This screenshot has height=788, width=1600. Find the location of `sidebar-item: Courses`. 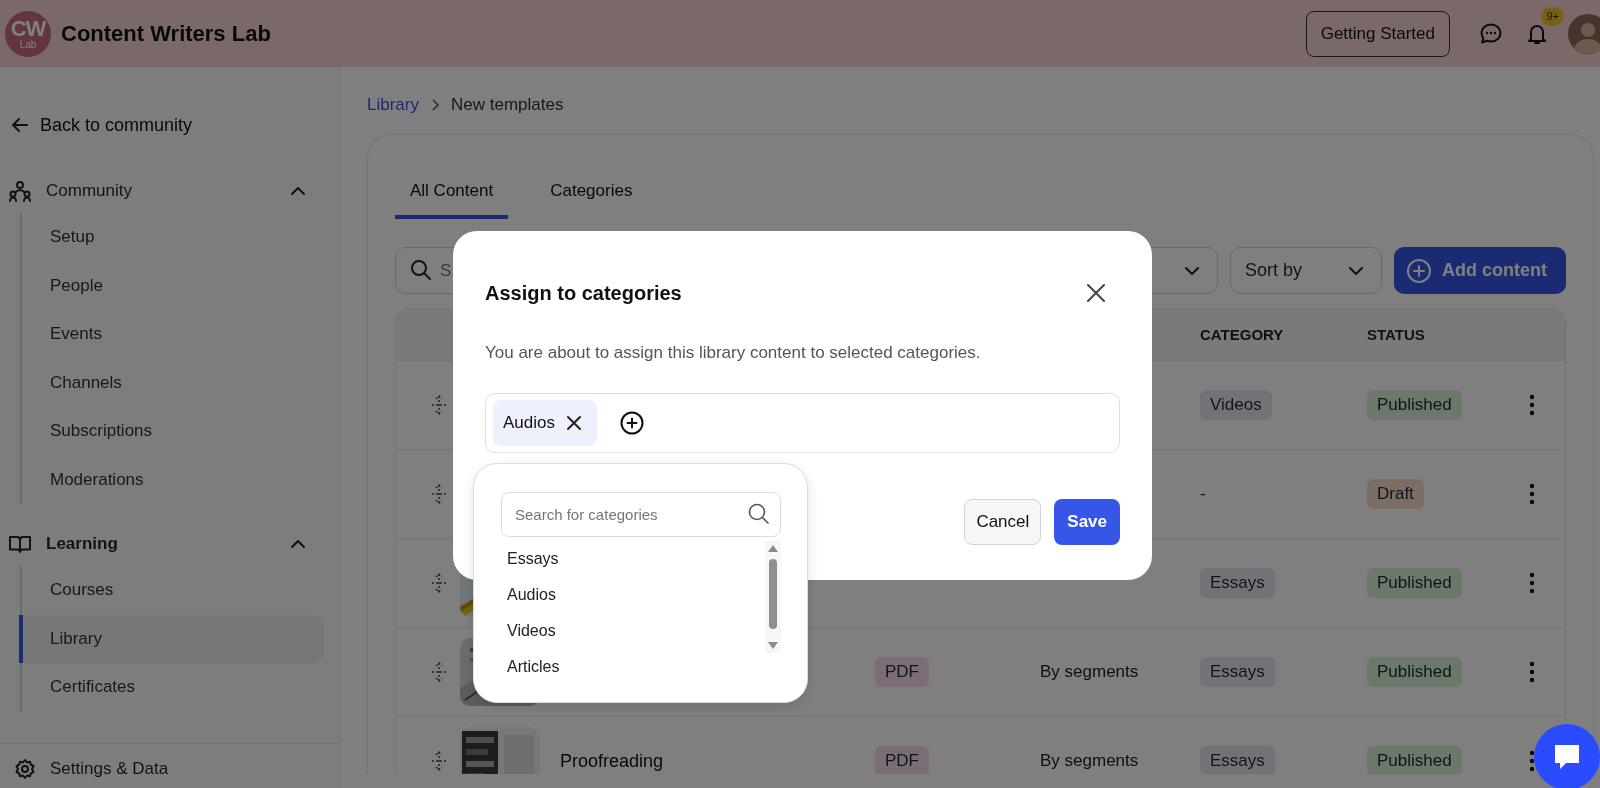

sidebar-item: Courses is located at coordinates (173, 590).